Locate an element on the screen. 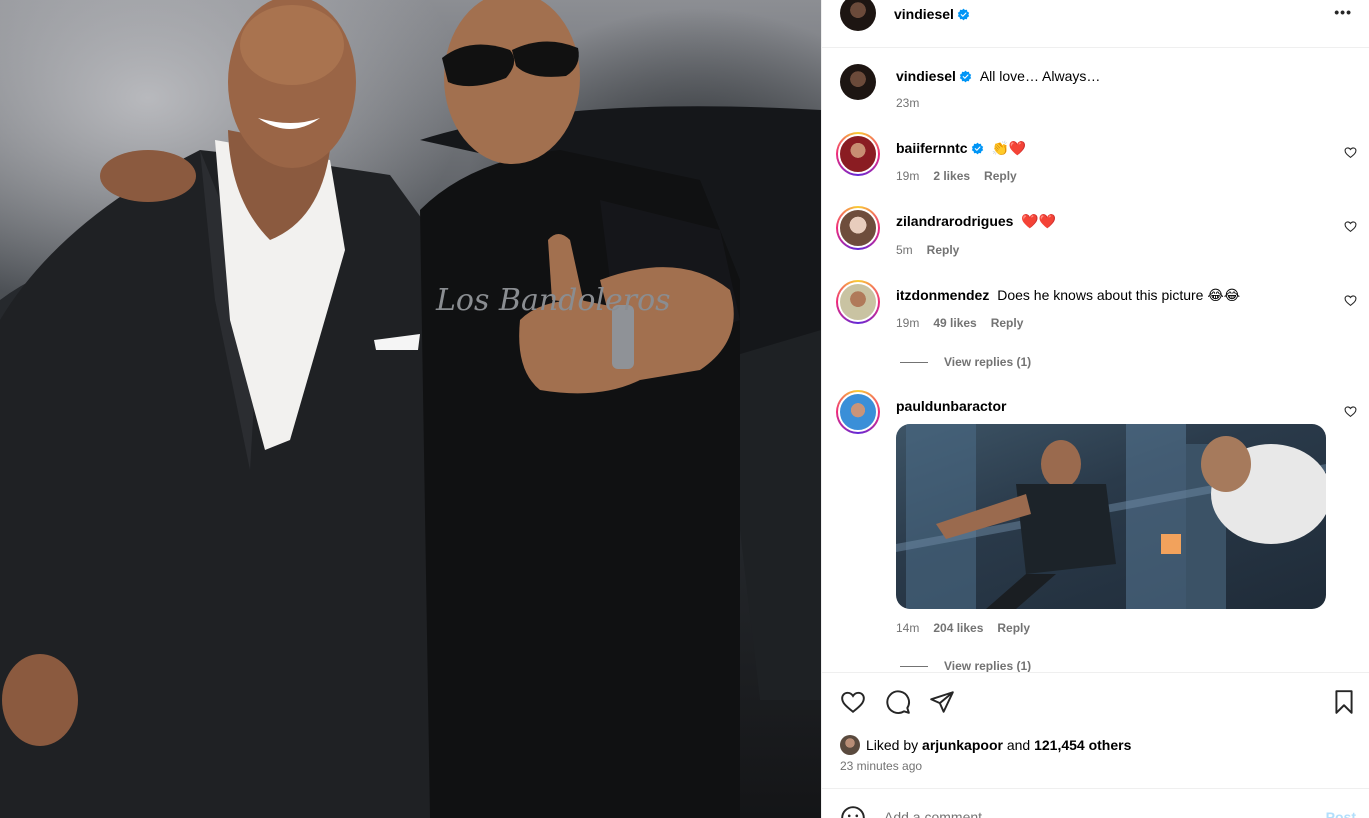  comment-gif is located at coordinates (1111, 516).